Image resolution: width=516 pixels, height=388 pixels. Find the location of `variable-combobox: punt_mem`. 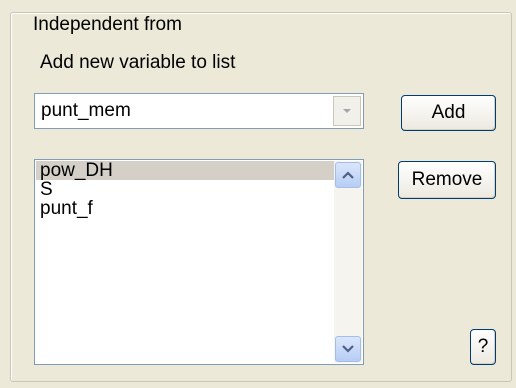

variable-combobox: punt_mem is located at coordinates (199, 111).